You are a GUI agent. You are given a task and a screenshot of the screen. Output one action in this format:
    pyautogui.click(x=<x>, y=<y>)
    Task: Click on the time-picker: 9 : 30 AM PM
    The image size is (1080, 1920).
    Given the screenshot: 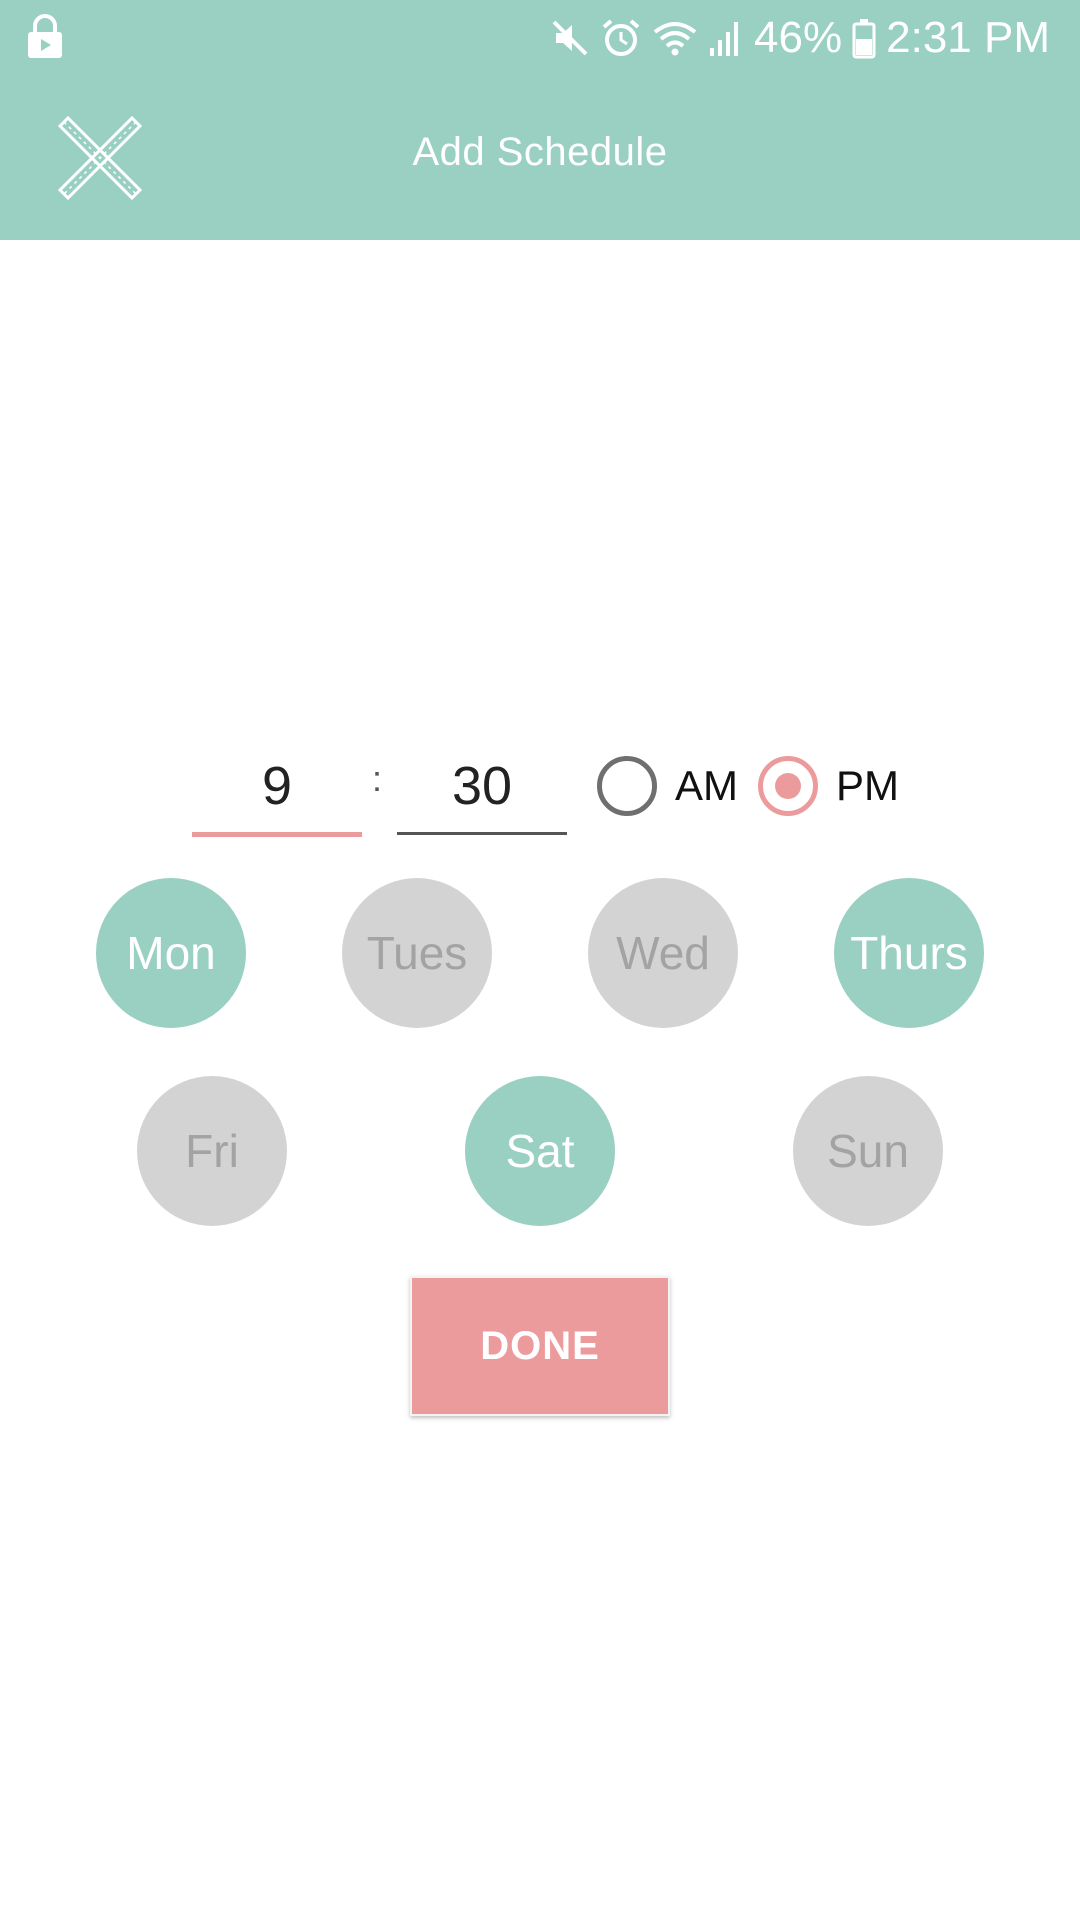 What is the action you would take?
    pyautogui.click(x=540, y=790)
    